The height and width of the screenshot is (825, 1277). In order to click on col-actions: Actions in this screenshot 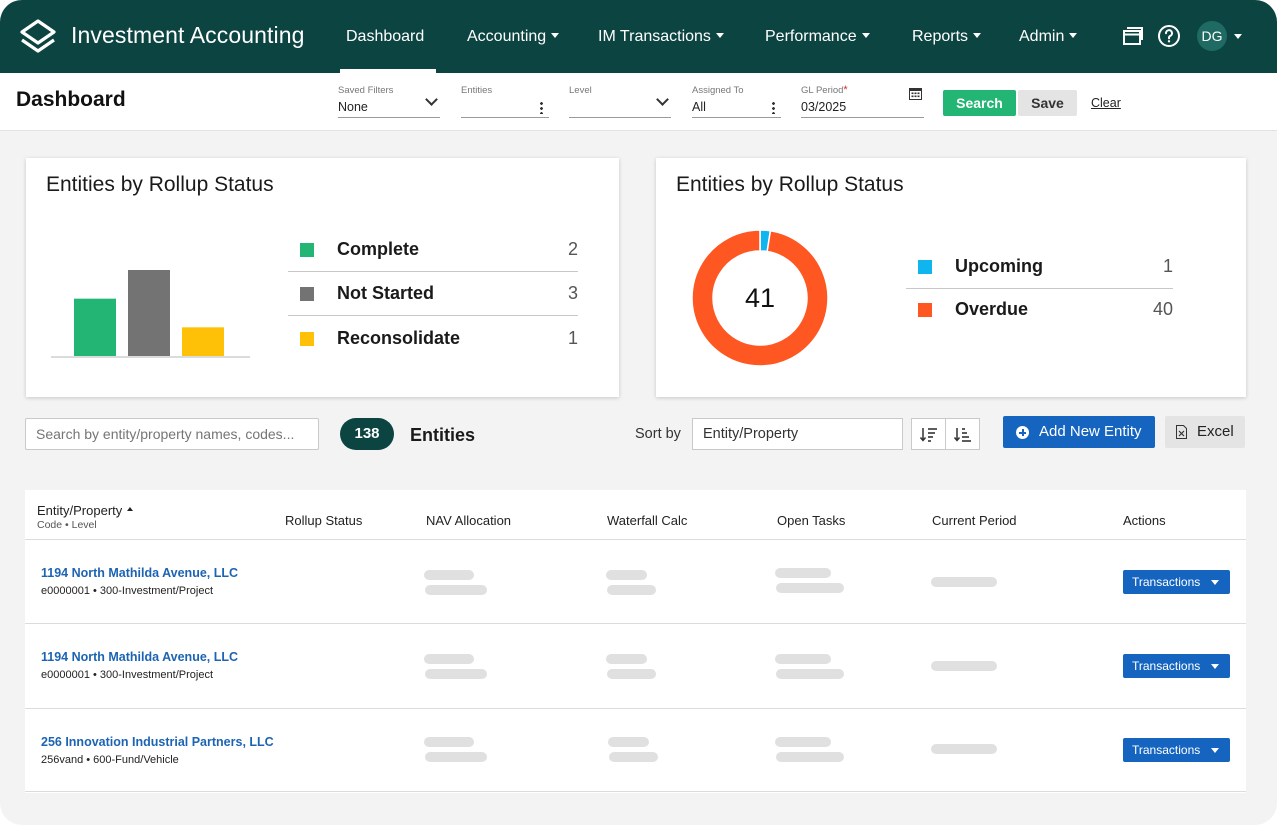, I will do `click(1144, 520)`.